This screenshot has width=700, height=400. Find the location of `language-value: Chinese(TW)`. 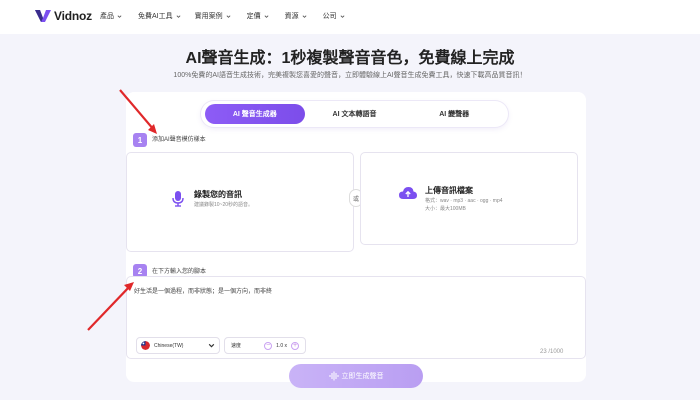

language-value: Chinese(TW) is located at coordinates (169, 345).